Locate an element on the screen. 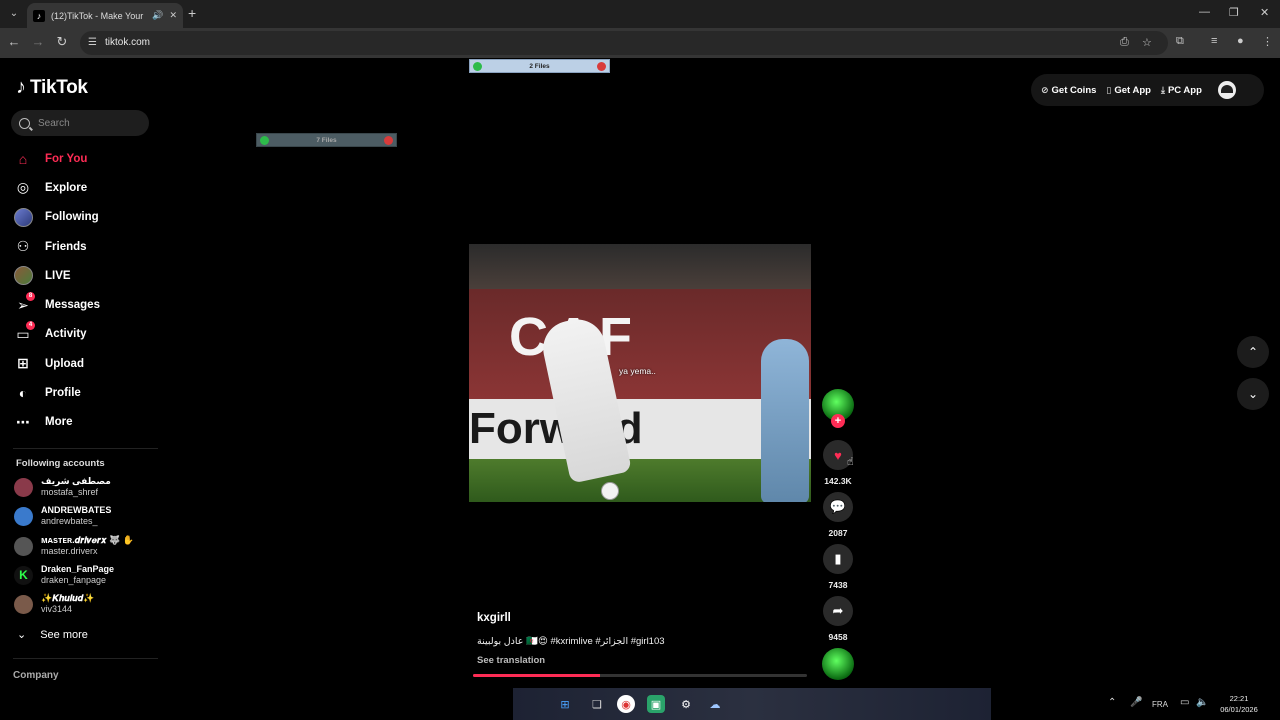 The image size is (1280, 720). comment-button: 💬 is located at coordinates (838, 507).